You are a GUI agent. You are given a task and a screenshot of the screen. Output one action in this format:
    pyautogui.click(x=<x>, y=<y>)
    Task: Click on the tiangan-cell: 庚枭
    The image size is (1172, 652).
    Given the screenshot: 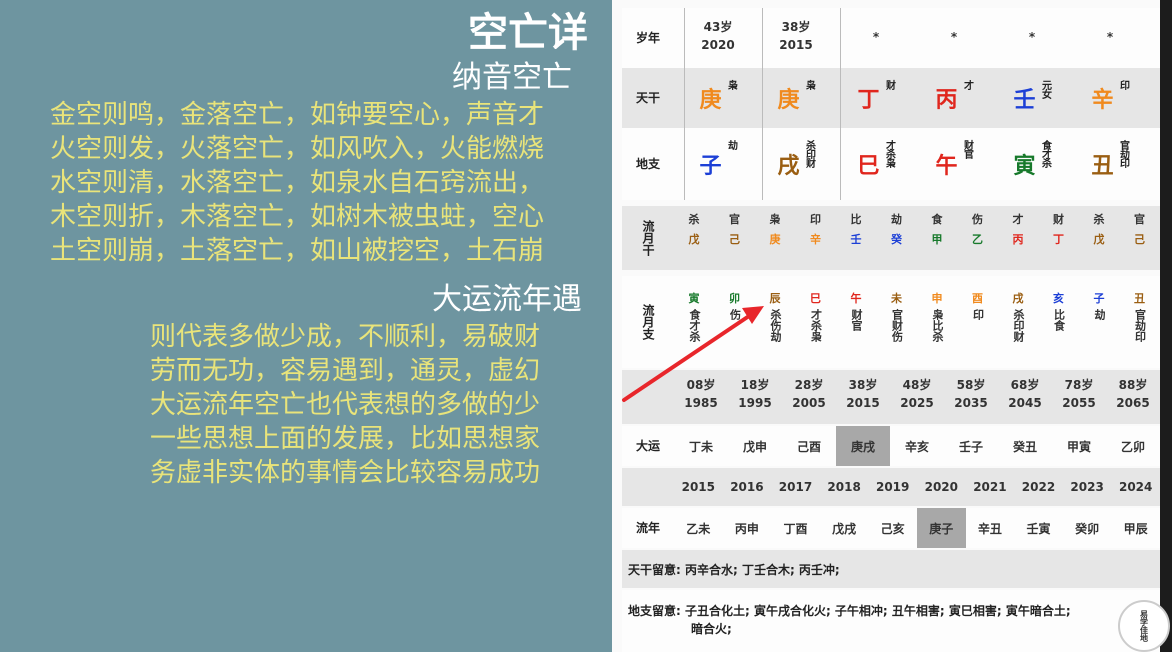 What is the action you would take?
    pyautogui.click(x=797, y=98)
    